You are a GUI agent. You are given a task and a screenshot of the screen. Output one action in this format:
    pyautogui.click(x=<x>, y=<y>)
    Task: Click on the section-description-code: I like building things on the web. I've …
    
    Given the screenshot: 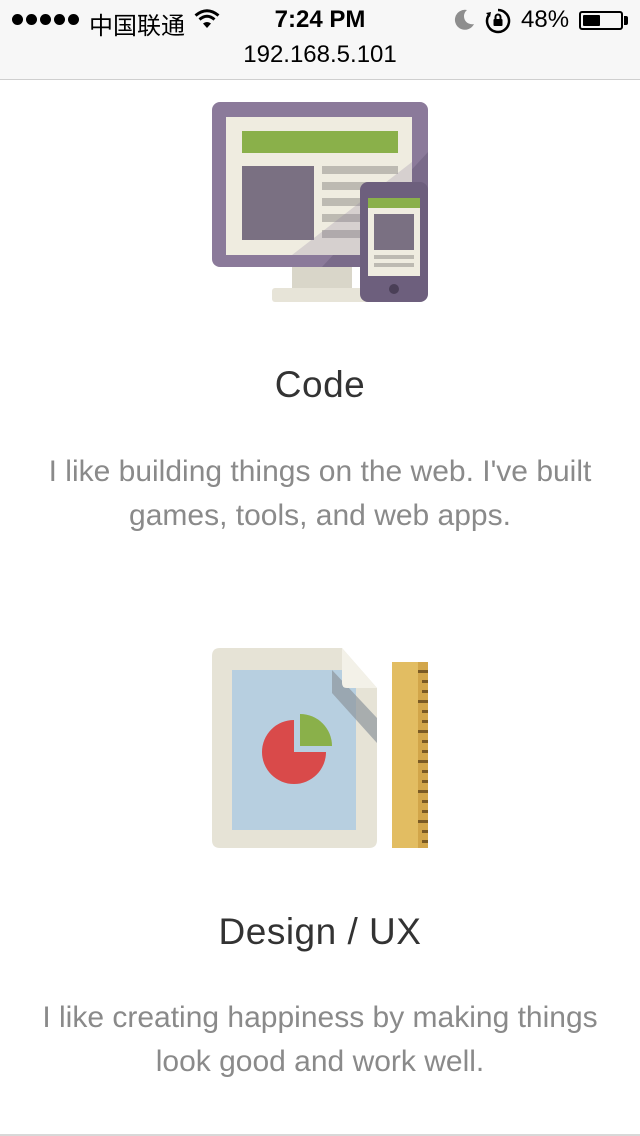 What is the action you would take?
    pyautogui.click(x=320, y=493)
    